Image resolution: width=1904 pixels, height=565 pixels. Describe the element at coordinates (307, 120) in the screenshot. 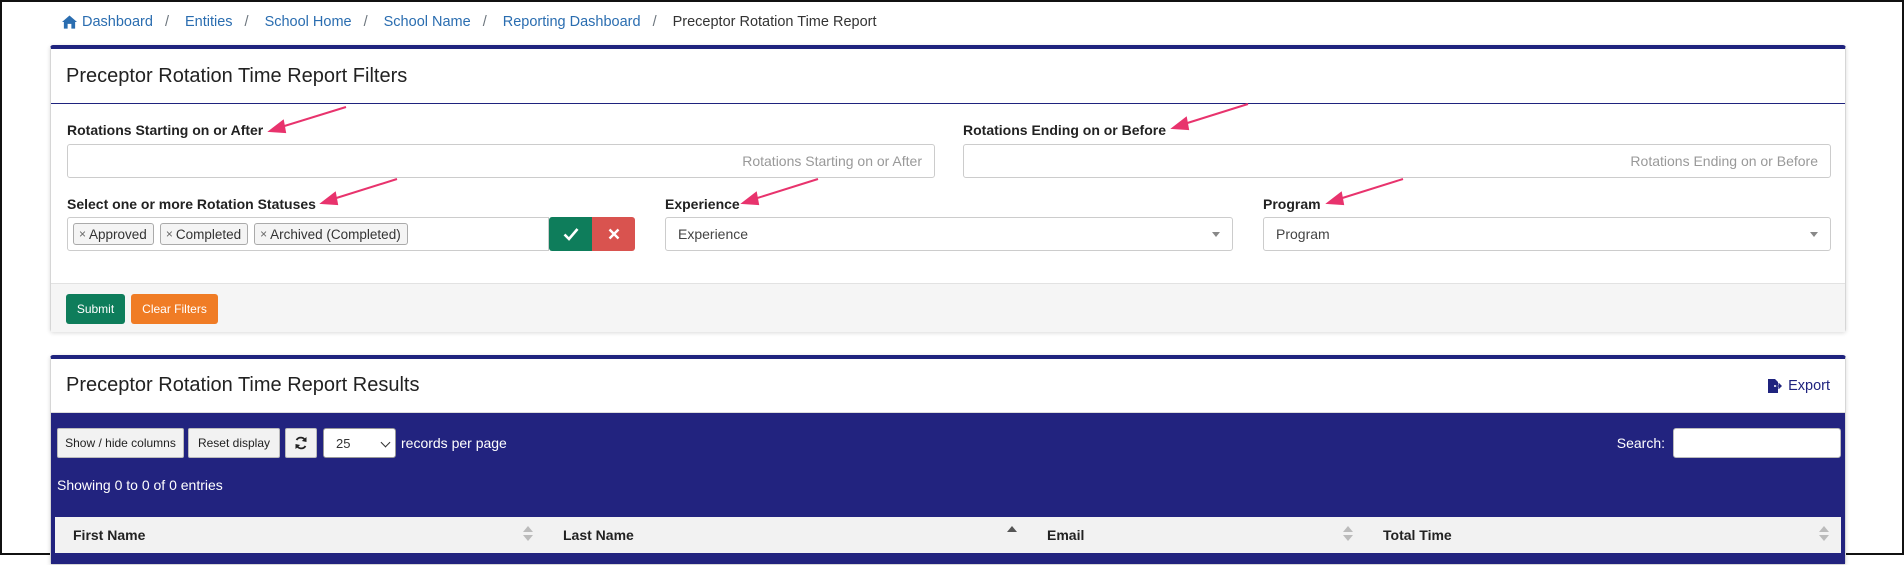

I see `annotation-arrow-start-date` at that location.